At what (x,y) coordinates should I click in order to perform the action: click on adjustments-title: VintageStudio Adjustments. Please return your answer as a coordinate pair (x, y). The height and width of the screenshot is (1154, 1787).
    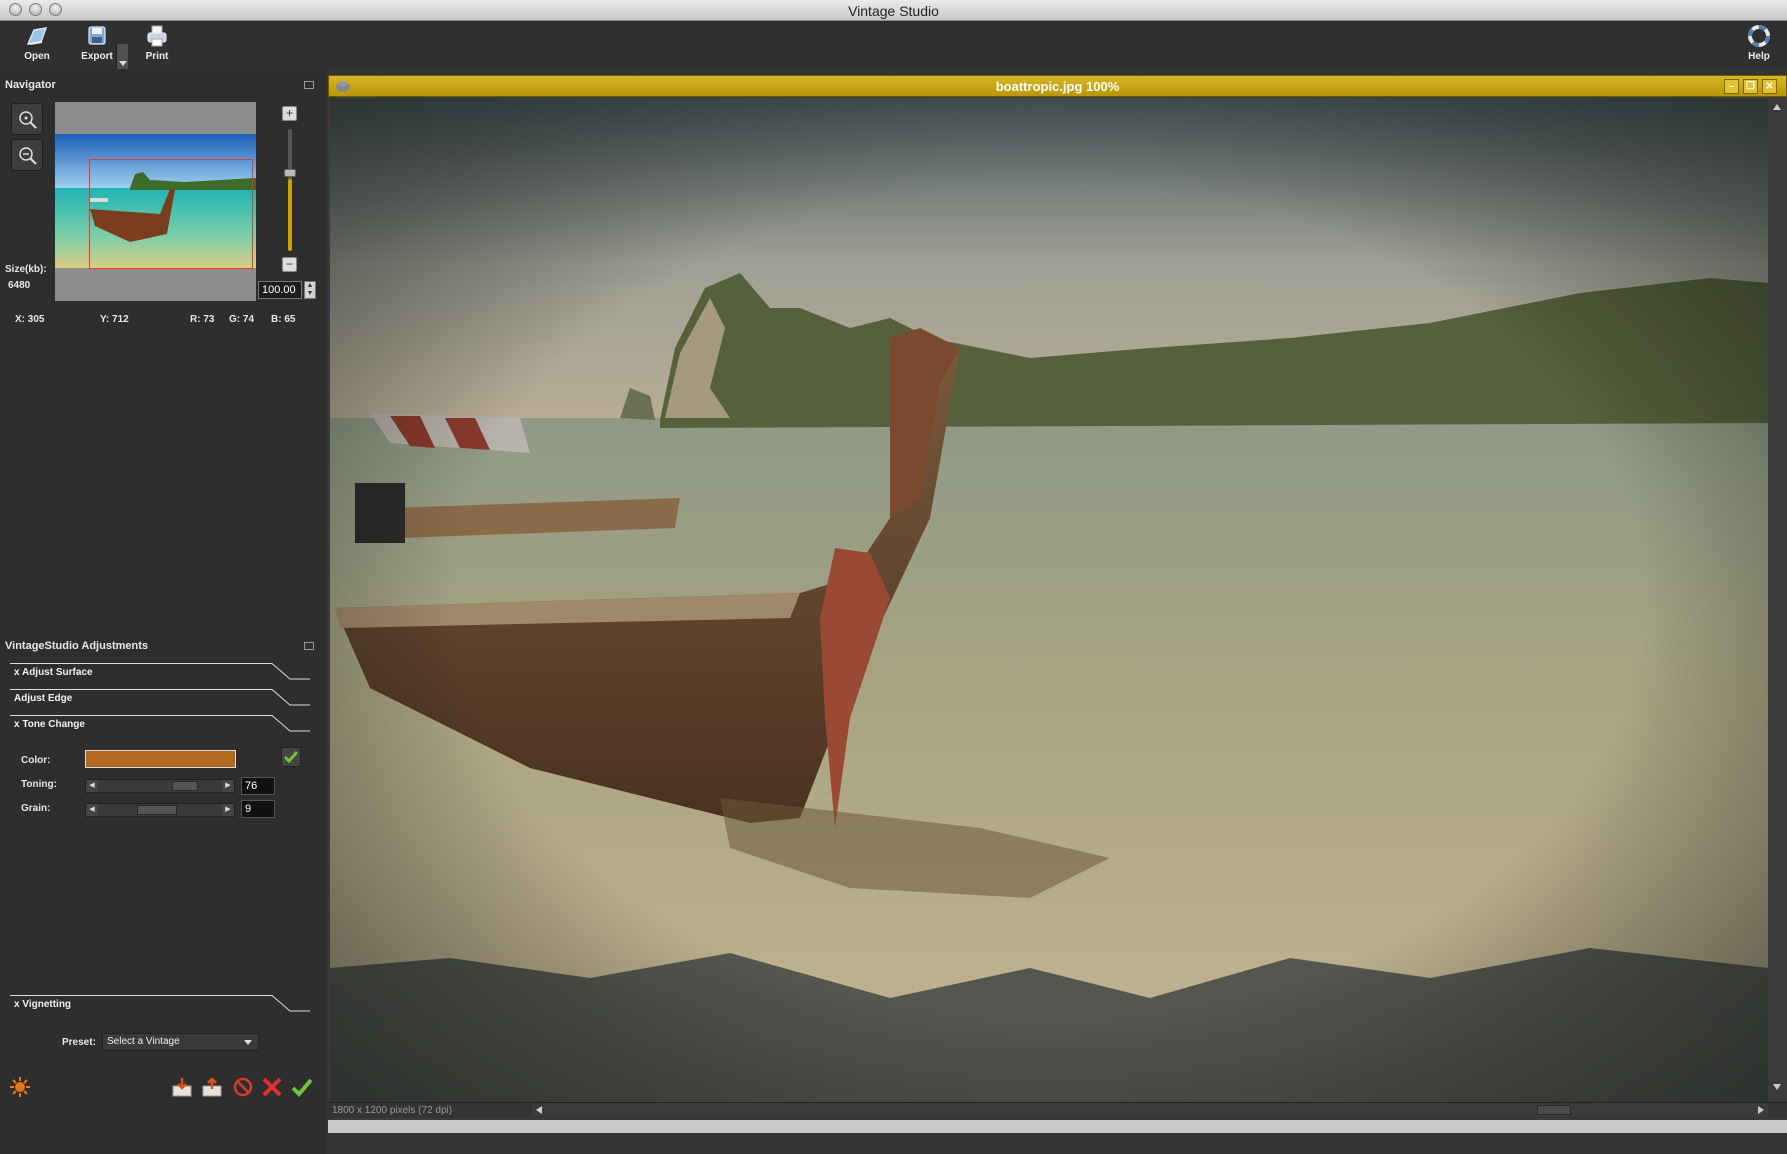
    Looking at the image, I should click on (77, 646).